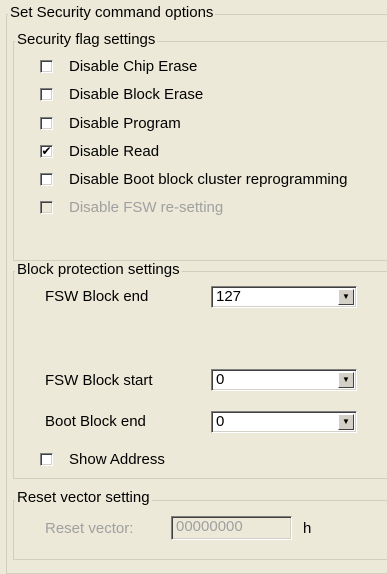 The height and width of the screenshot is (574, 387). What do you see at coordinates (220, 421) in the screenshot?
I see `boot-block-end-value: 0` at bounding box center [220, 421].